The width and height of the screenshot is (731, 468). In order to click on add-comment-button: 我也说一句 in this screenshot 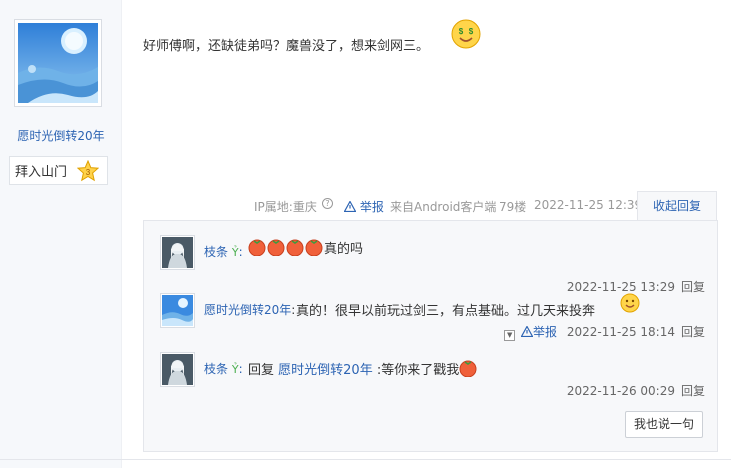, I will do `click(664, 424)`.